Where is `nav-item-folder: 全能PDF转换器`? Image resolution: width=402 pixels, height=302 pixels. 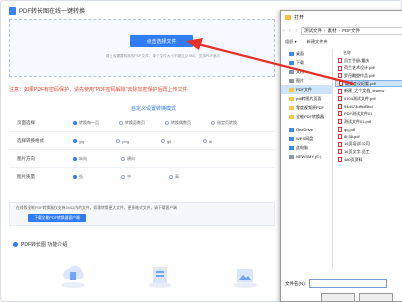
nav-item-folder: 全能PDF转换器 is located at coordinates (306, 116).